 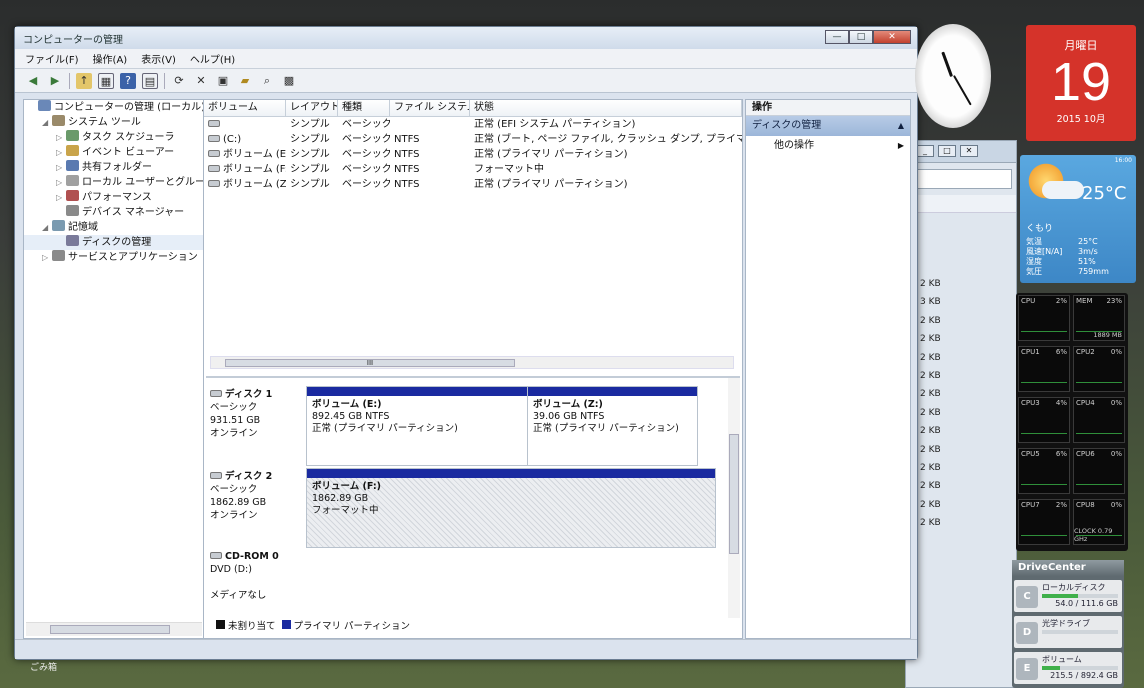 What do you see at coordinates (606, 154) in the screenshot?
I see `volume-cell: 正常 (プライマリ パーティション)` at bounding box center [606, 154].